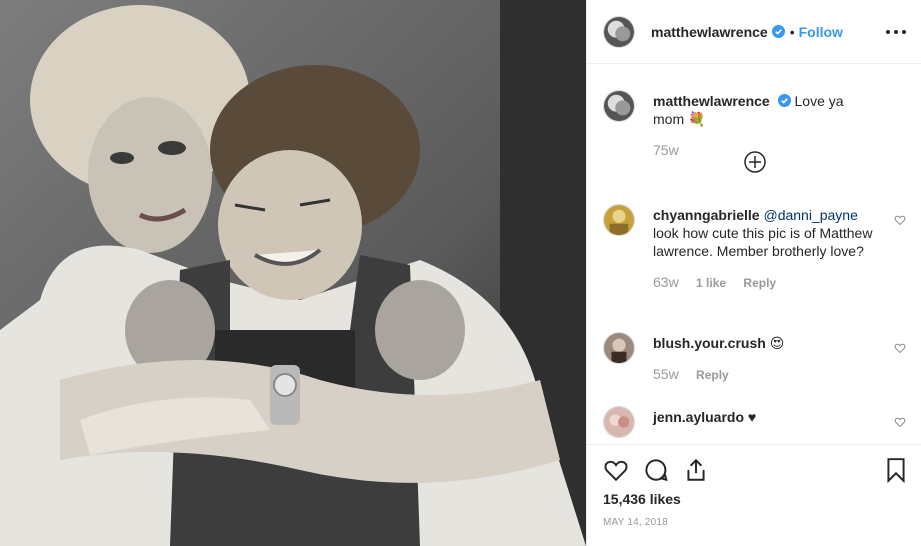 This screenshot has width=921, height=546. I want to click on comment-text: ♥, so click(752, 417).